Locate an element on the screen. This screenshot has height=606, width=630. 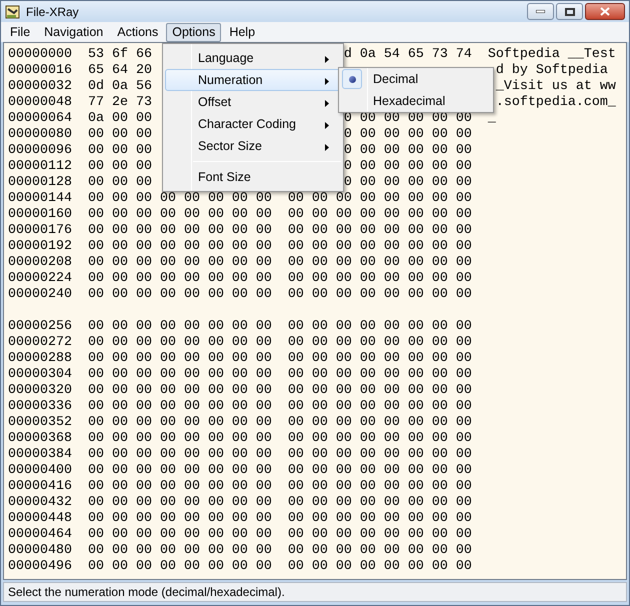
menu-bar-item: Actions is located at coordinates (137, 32).